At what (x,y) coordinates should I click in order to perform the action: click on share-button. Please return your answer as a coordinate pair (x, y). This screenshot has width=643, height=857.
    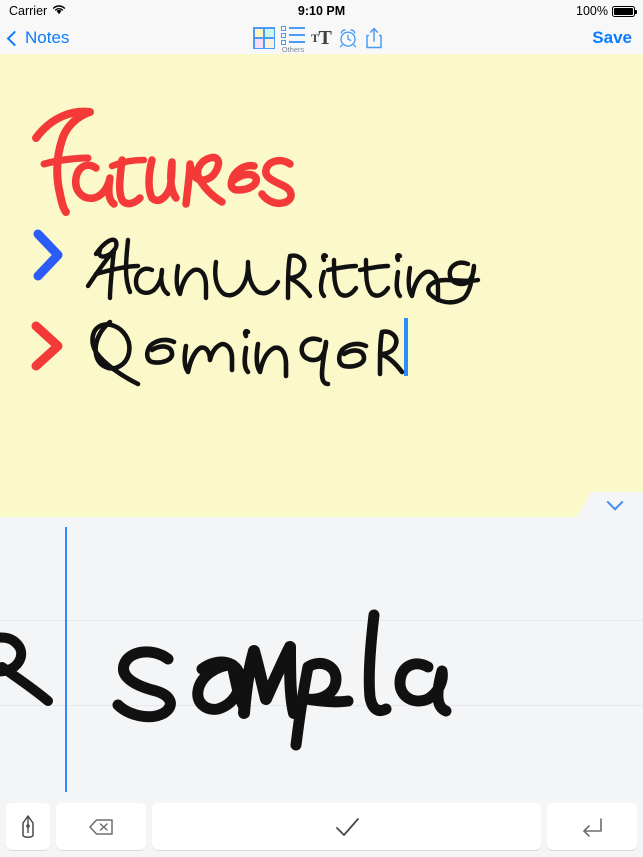
    Looking at the image, I should click on (374, 38).